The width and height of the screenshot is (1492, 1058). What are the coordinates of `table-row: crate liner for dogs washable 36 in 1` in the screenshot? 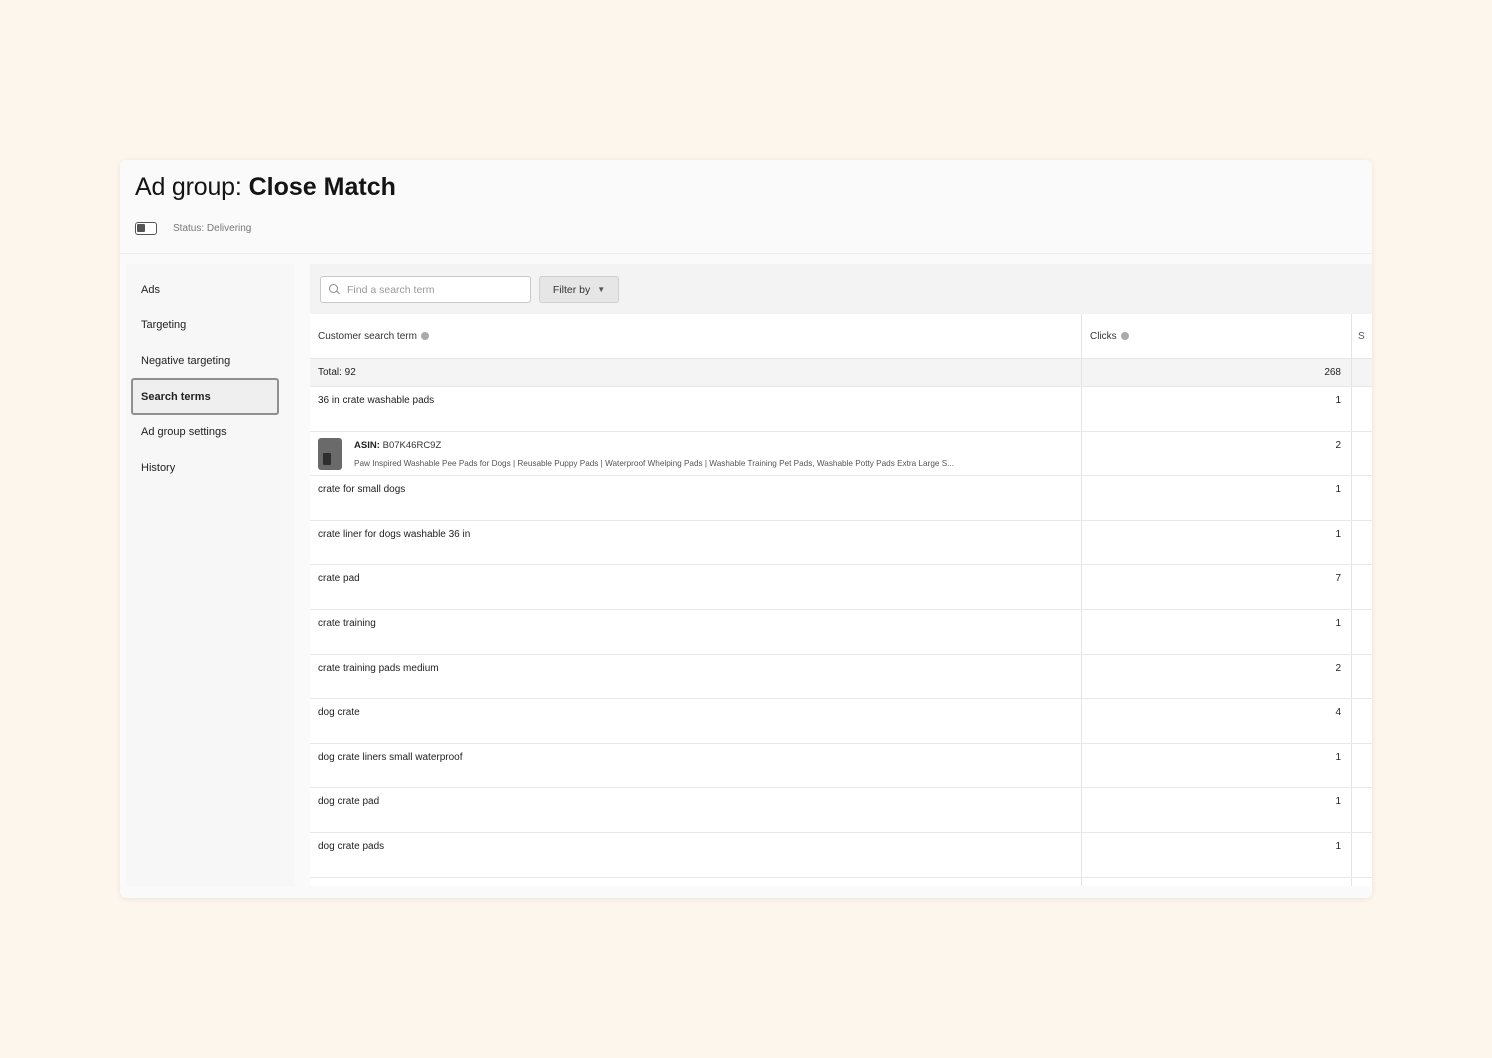 It's located at (841, 543).